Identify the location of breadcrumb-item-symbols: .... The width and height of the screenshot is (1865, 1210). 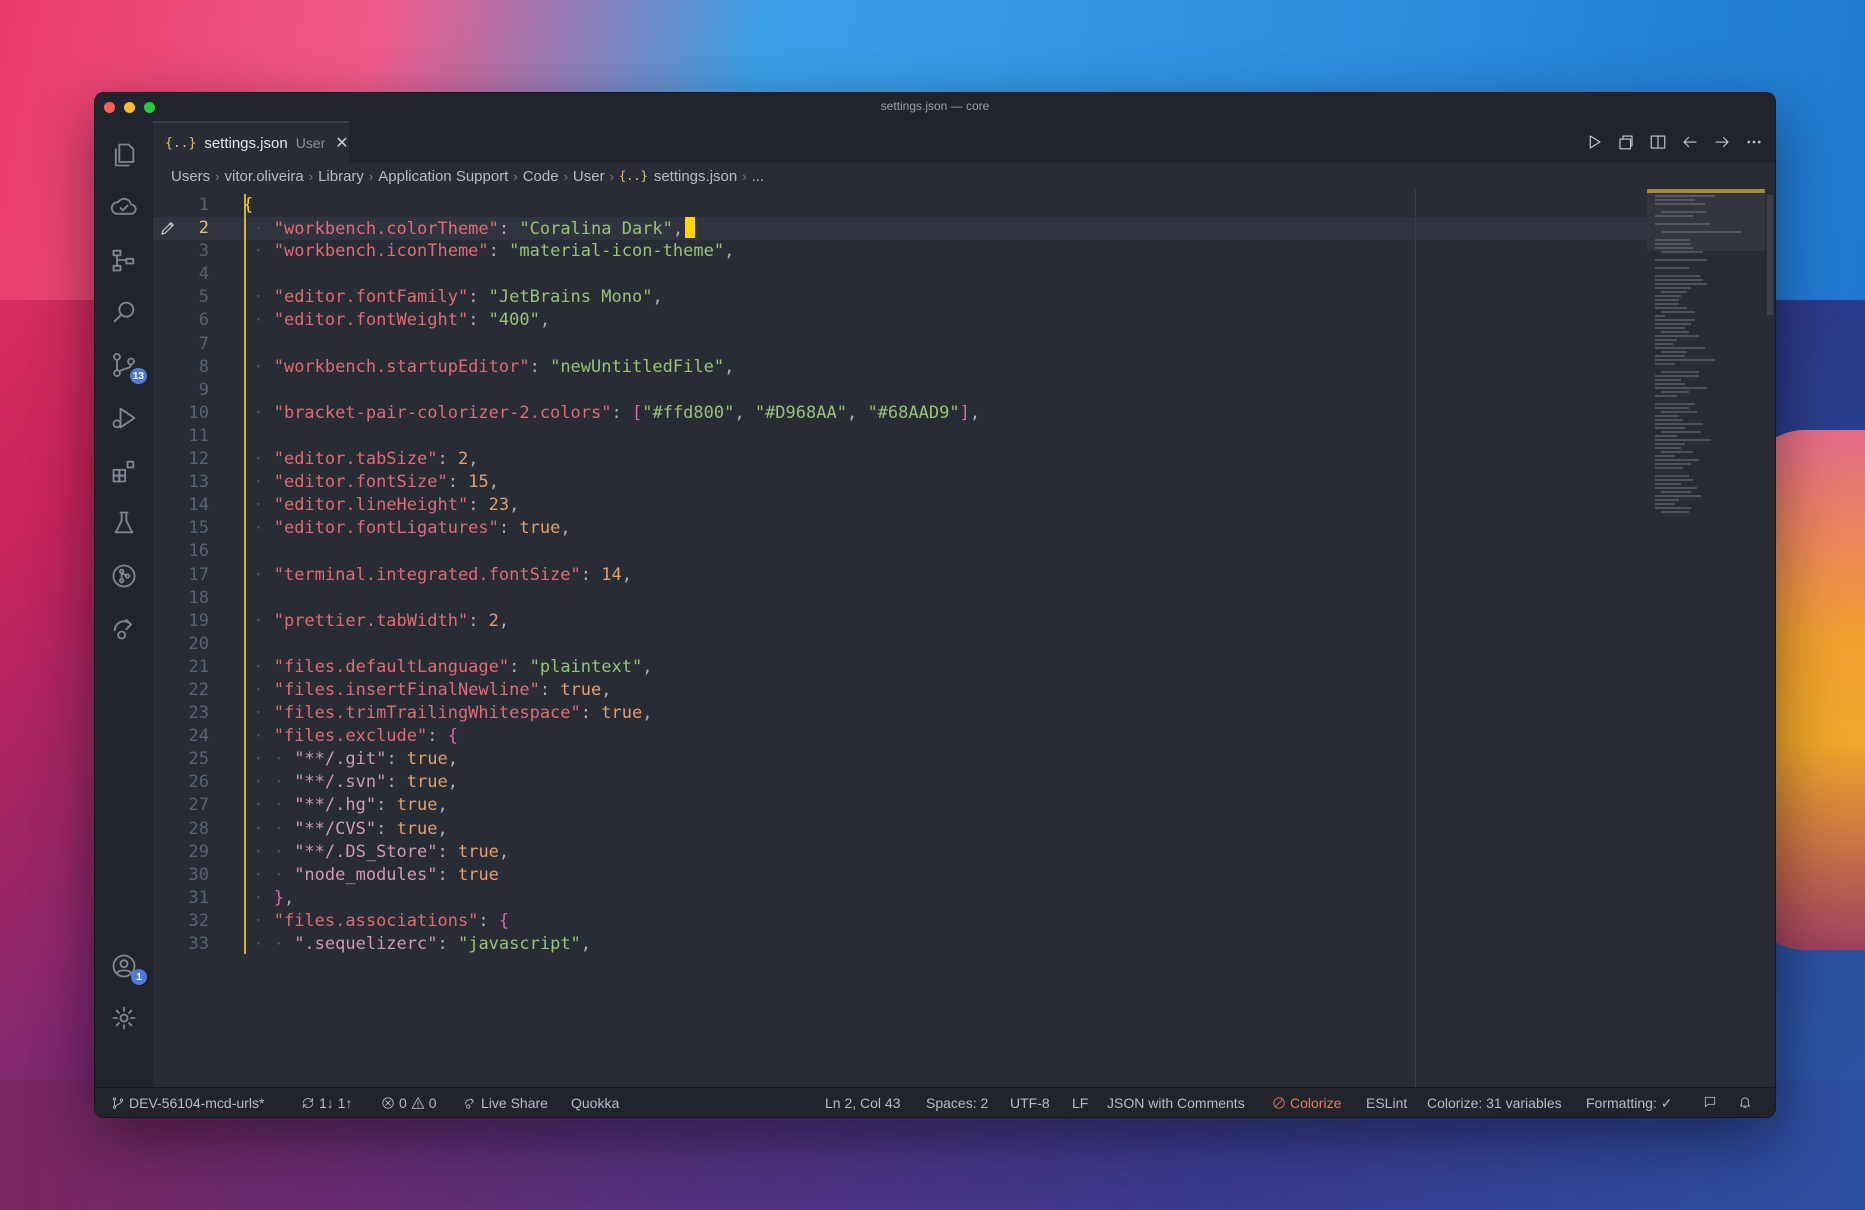
(758, 176).